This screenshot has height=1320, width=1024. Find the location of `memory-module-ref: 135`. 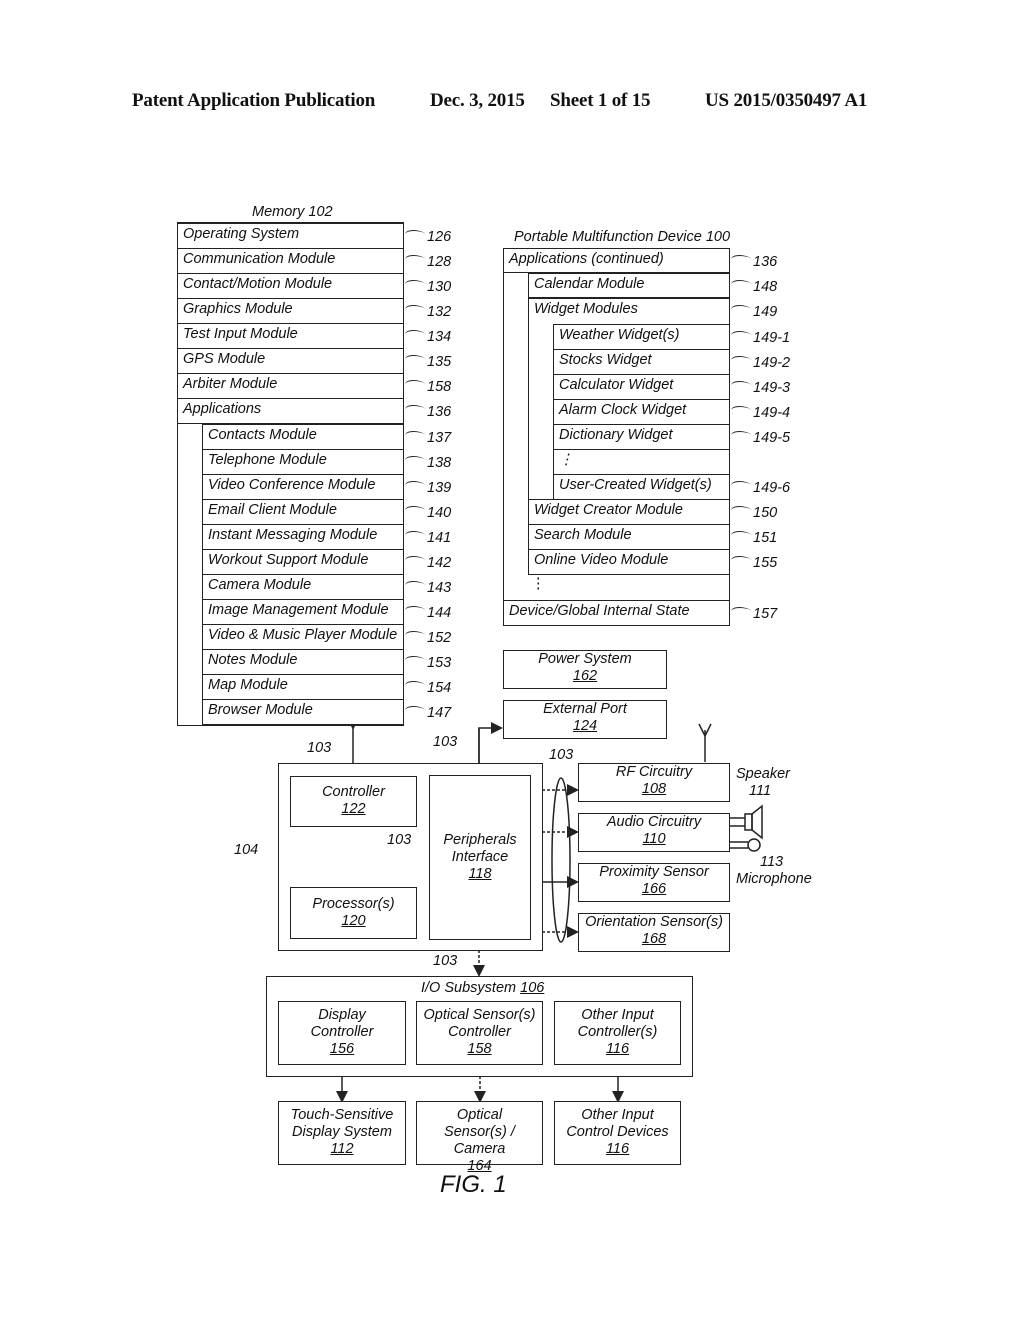

memory-module-ref: 135 is located at coordinates (428, 362).